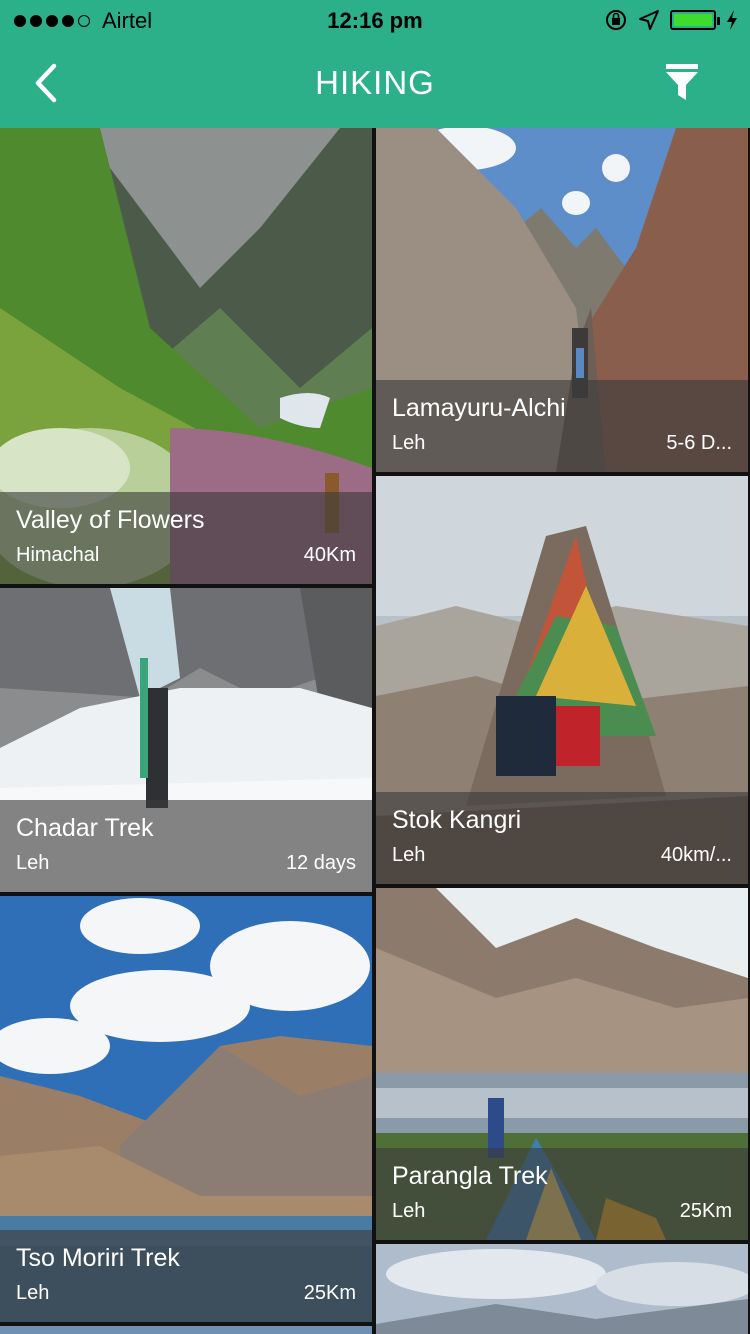  What do you see at coordinates (375, 20) in the screenshot?
I see `status-bar: Airtel 12:16 pm` at bounding box center [375, 20].